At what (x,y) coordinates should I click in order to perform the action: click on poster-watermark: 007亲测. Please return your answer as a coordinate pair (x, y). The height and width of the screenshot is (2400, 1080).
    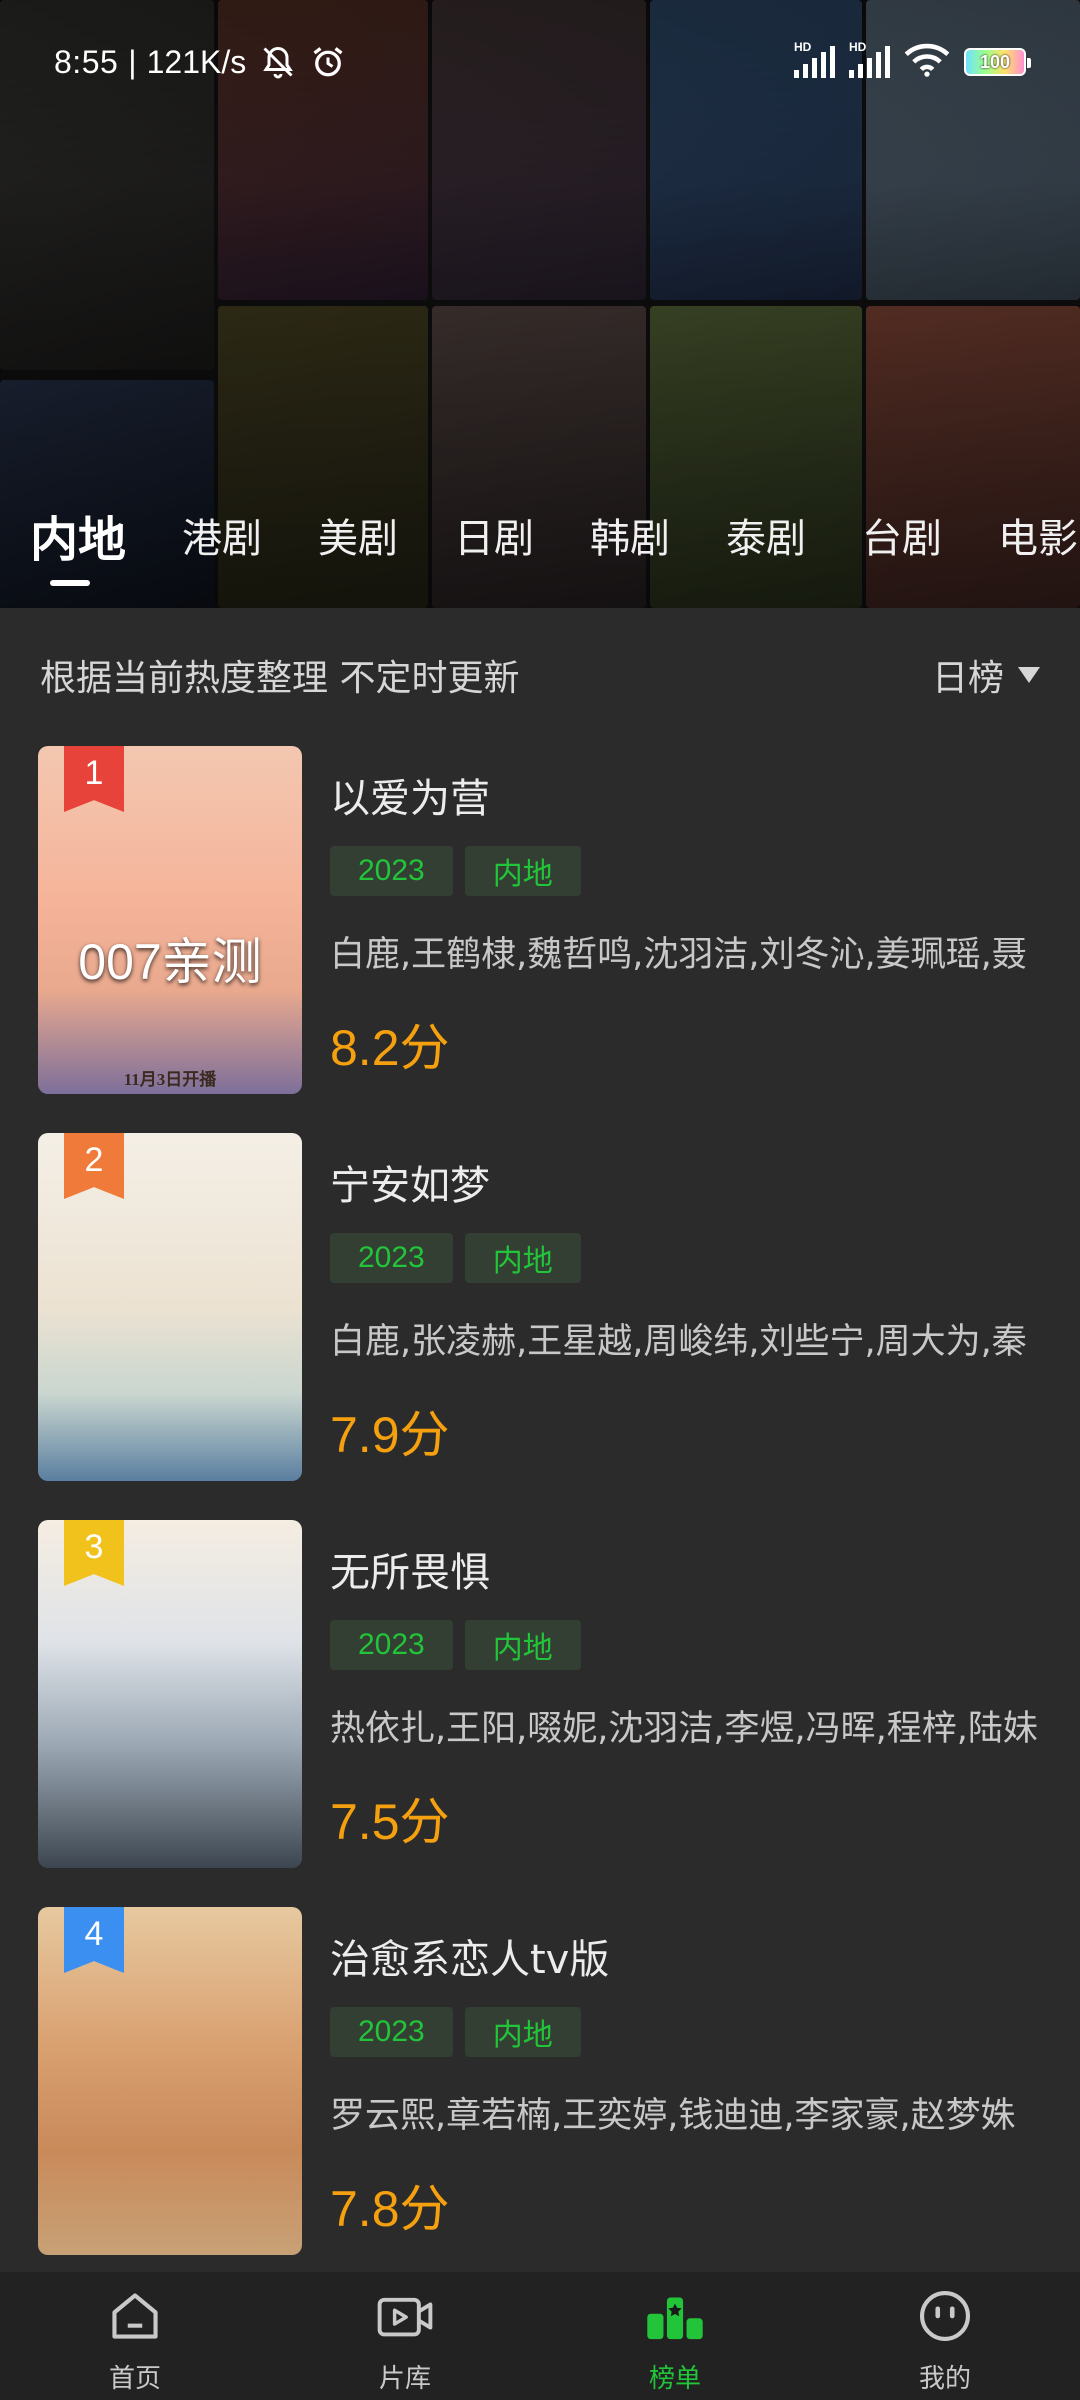
    Looking at the image, I should click on (170, 962).